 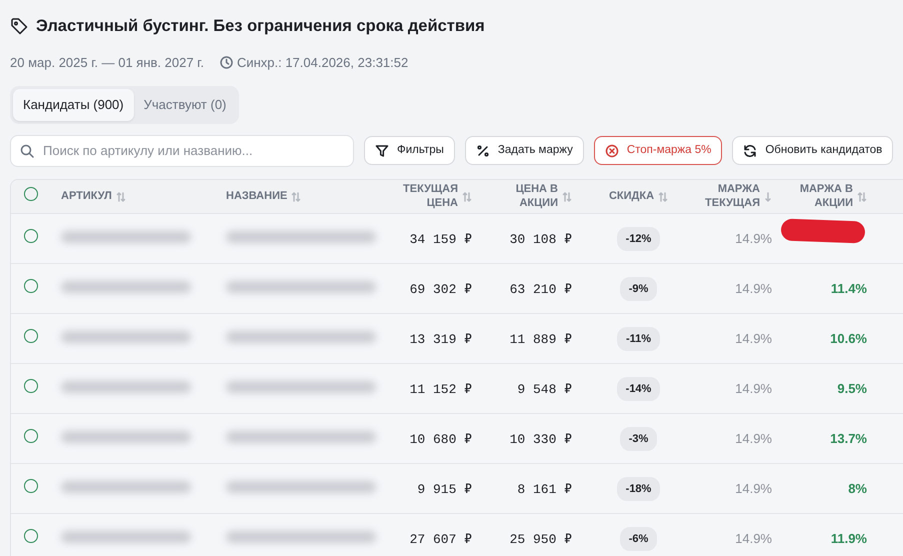 What do you see at coordinates (541, 439) in the screenshot?
I see `promo-price-text: 10 330 ₽` at bounding box center [541, 439].